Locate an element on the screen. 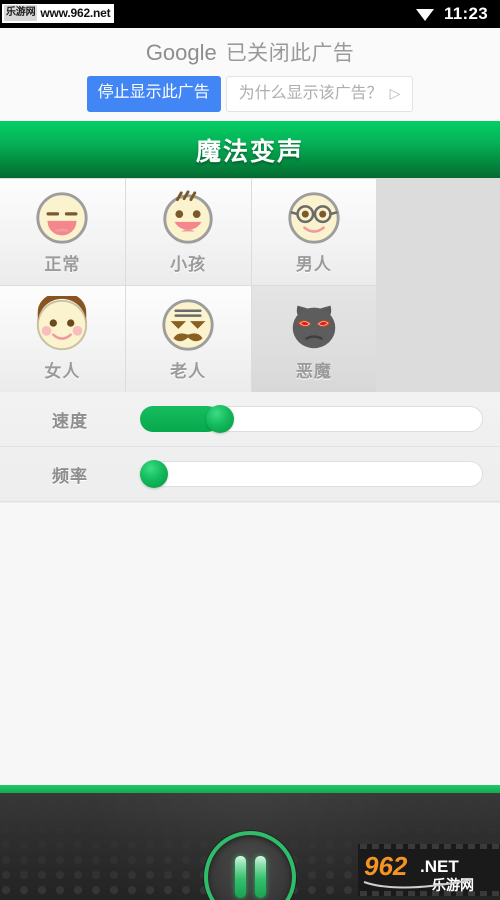 The height and width of the screenshot is (900, 500). why-this-ad-button: 为什么显示该广告？ ▷ is located at coordinates (319, 94).